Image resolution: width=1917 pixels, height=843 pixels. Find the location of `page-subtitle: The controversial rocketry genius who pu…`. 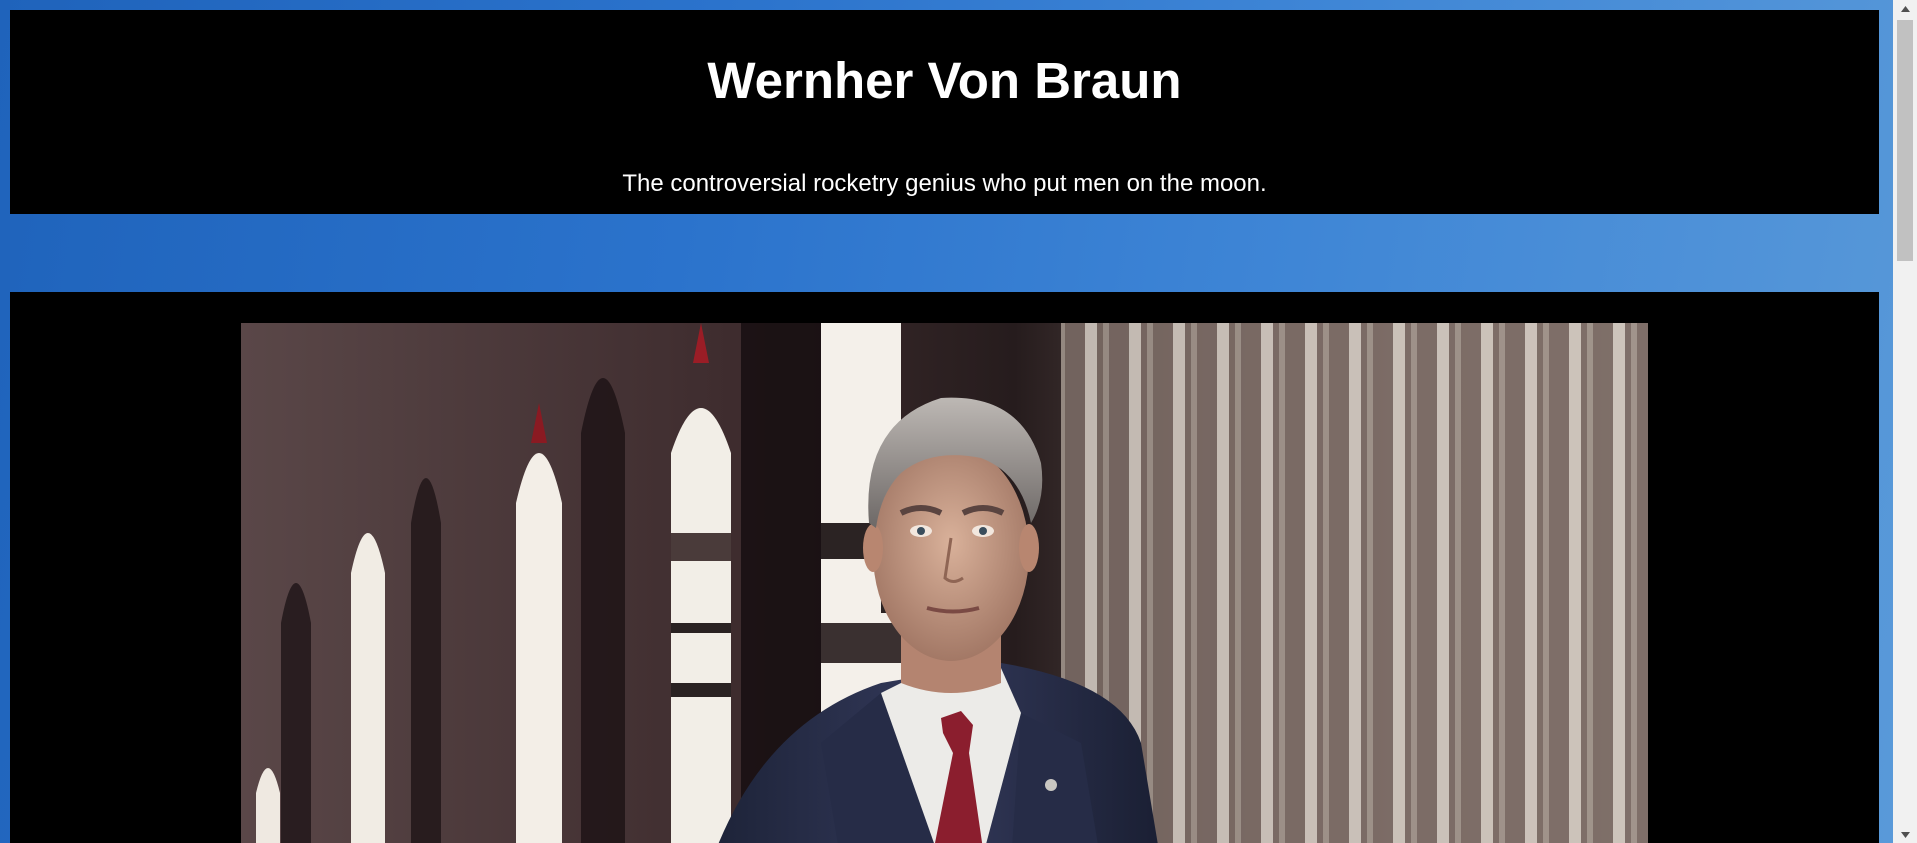

page-subtitle: The controversial rocketry genius who pu… is located at coordinates (944, 183).